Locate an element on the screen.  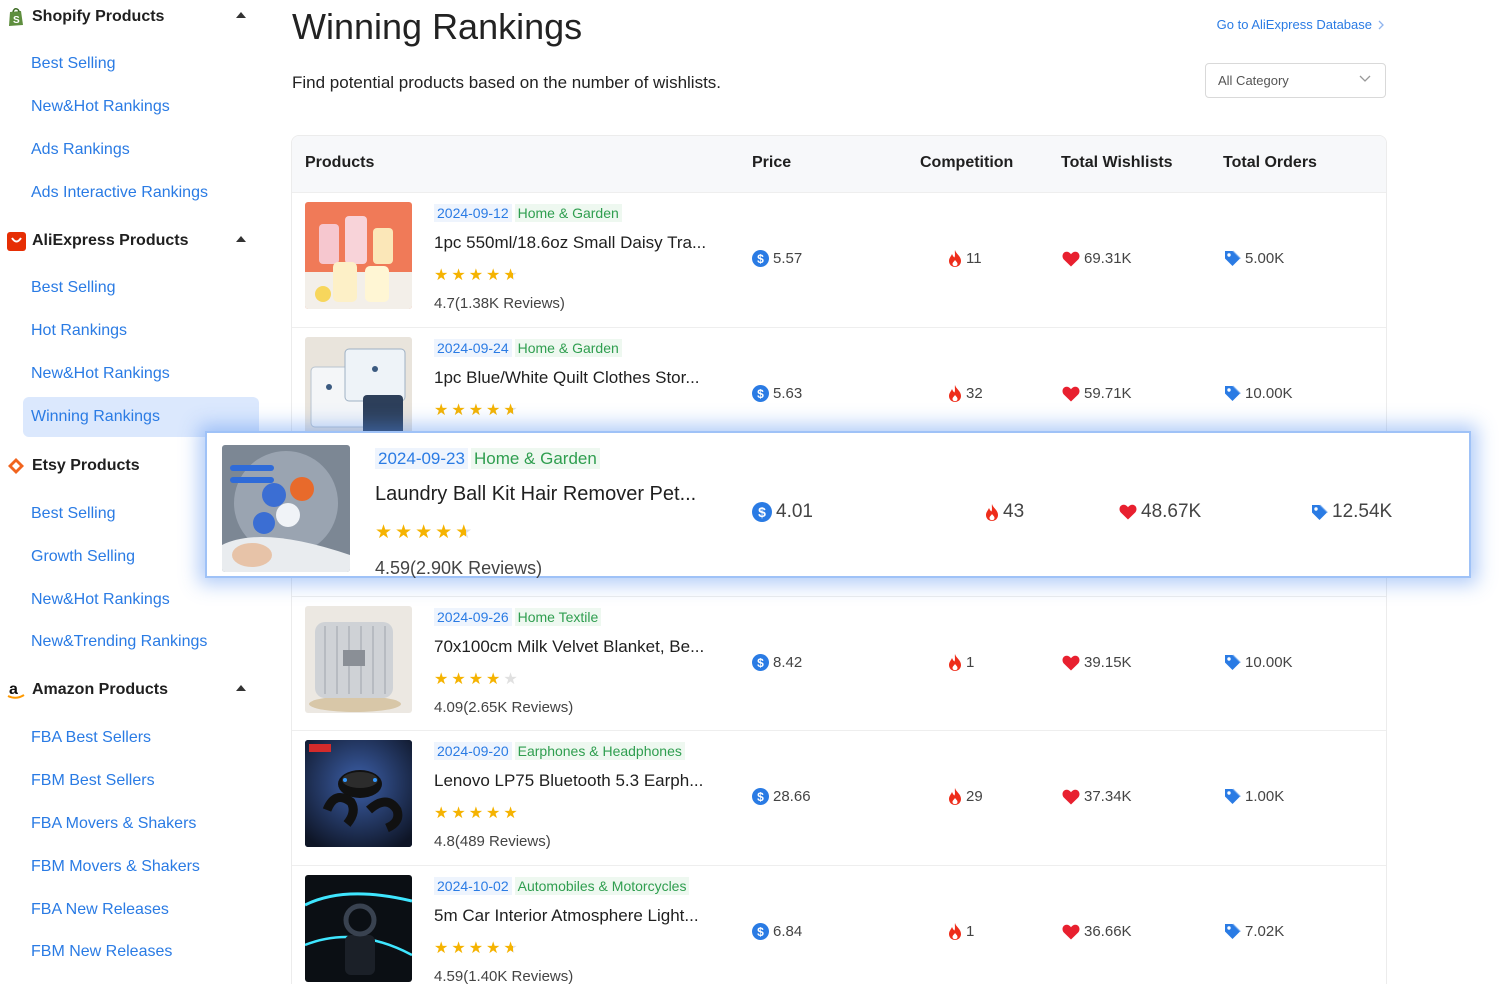
orders-cell: 10.00K is located at coordinates (1258, 393).